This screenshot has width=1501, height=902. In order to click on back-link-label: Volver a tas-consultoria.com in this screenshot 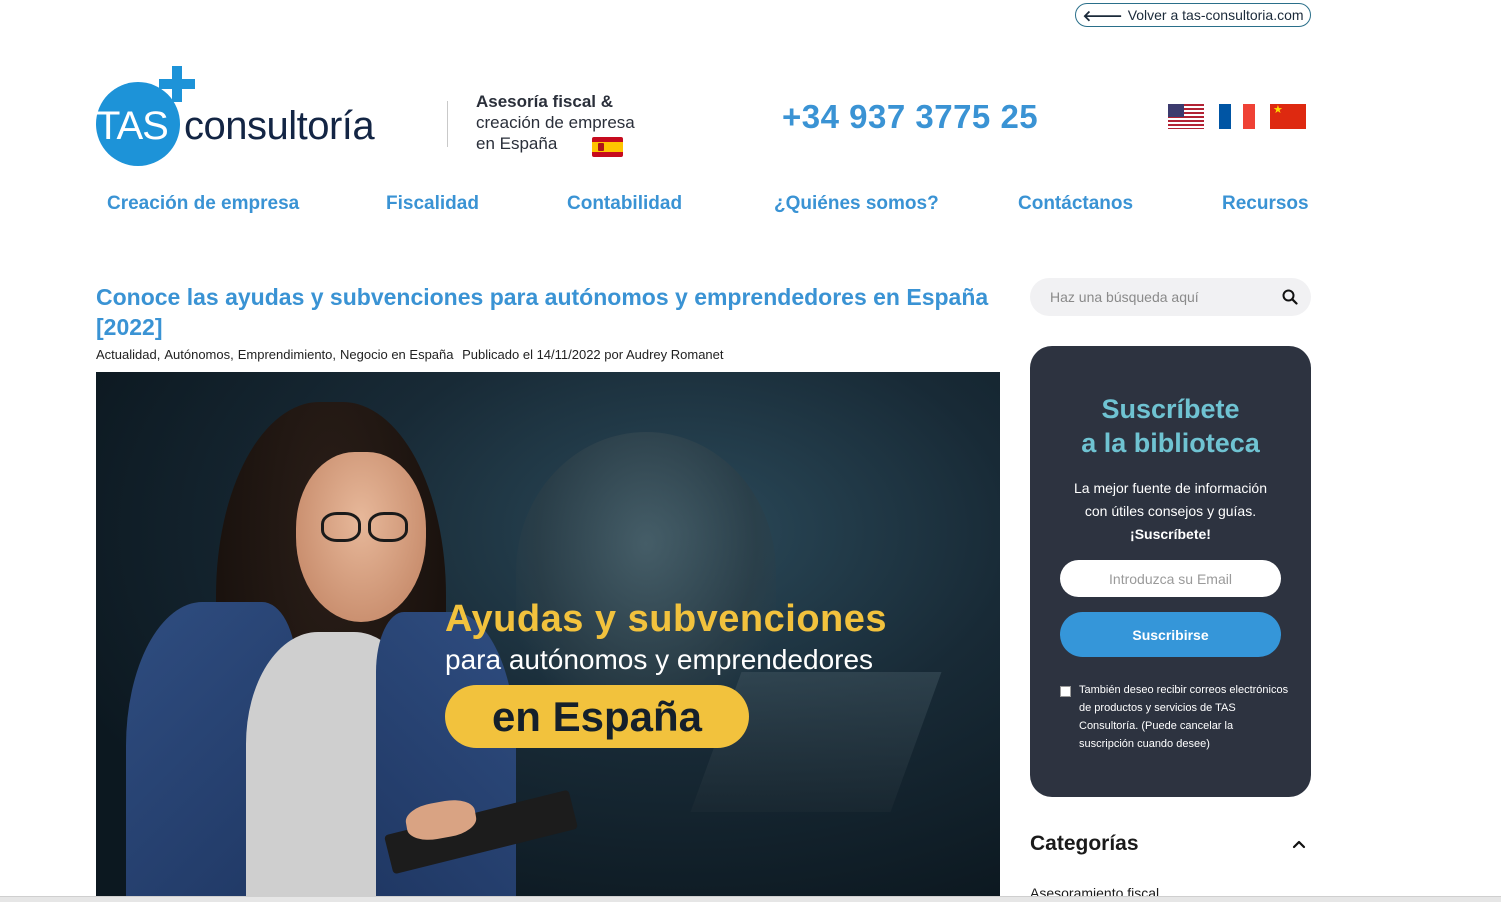, I will do `click(1215, 15)`.